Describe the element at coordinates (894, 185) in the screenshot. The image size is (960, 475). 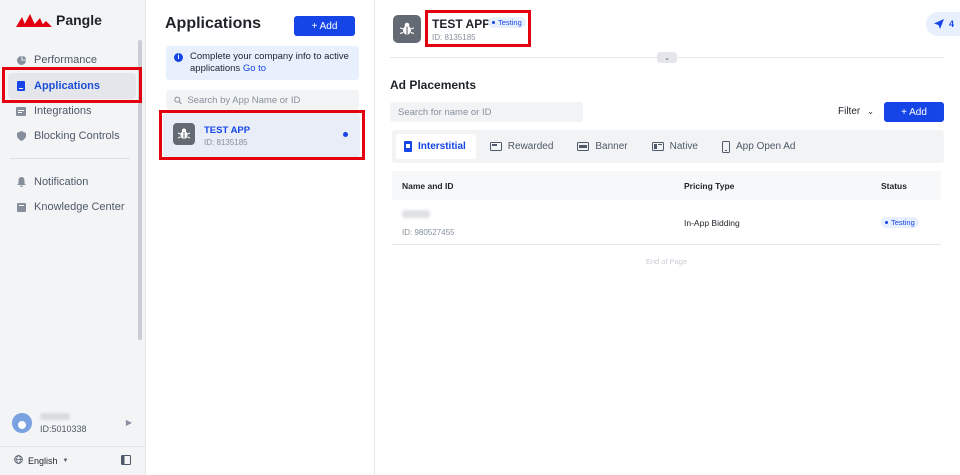
I see `column-header-status: Status` at that location.